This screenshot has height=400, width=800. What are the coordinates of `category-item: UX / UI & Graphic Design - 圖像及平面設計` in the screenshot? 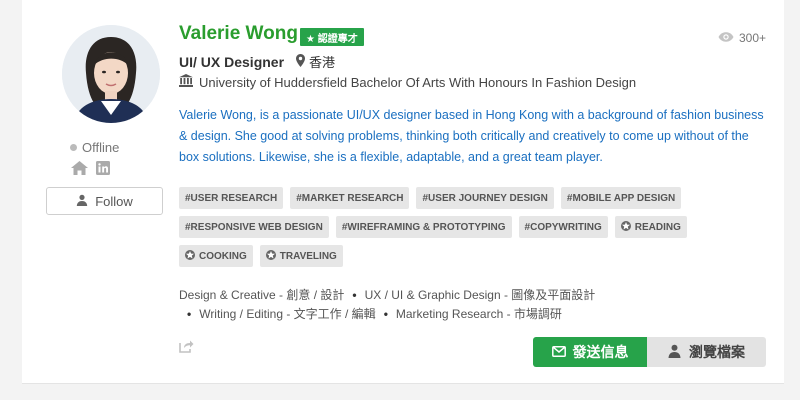 It's located at (480, 295).